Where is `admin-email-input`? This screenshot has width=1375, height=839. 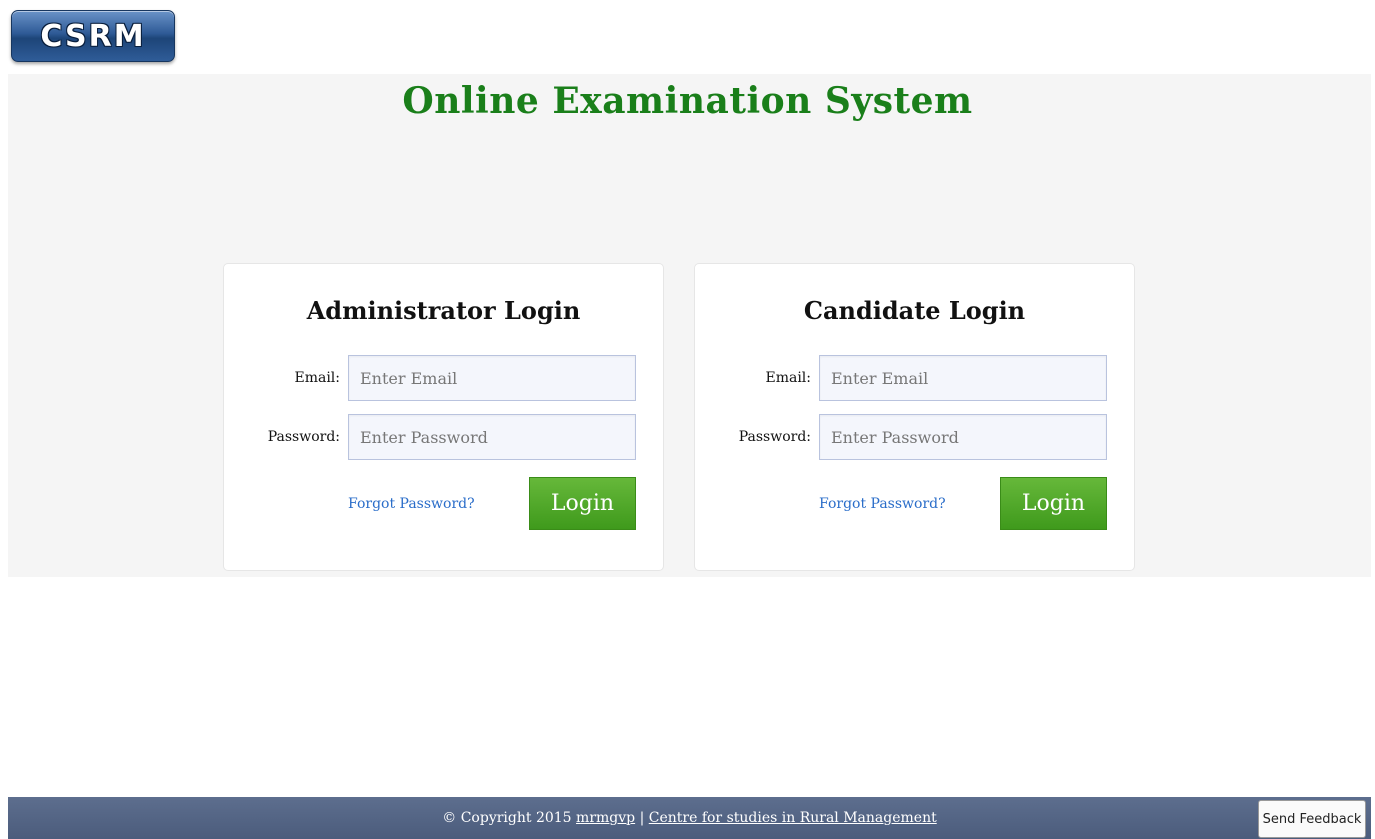 admin-email-input is located at coordinates (492, 378).